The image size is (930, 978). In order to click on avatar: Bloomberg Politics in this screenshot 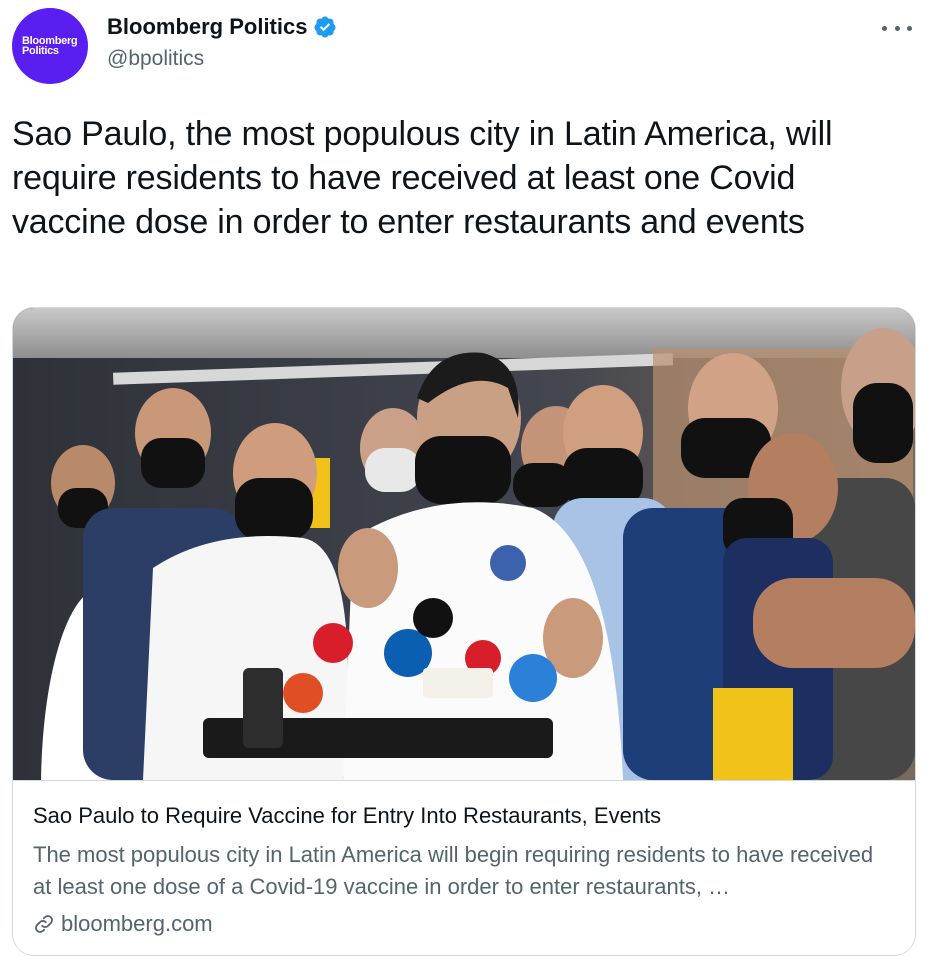, I will do `click(50, 46)`.